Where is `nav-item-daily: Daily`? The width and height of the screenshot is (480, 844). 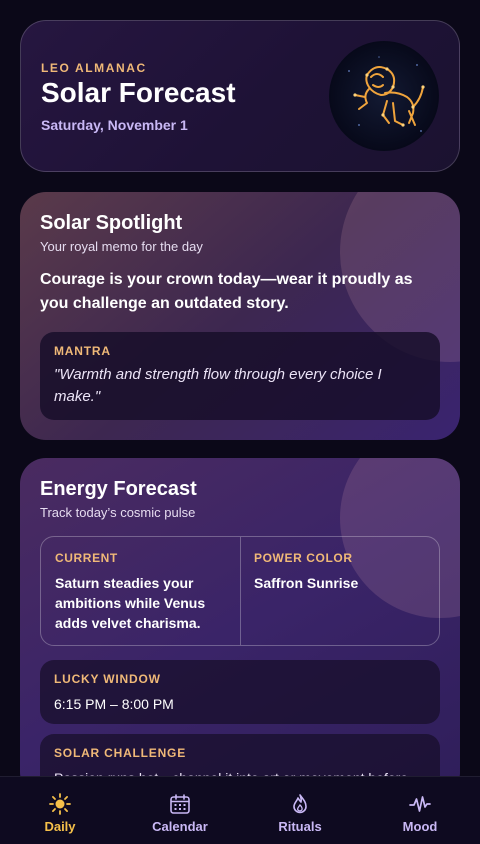
nav-item-daily: Daily is located at coordinates (60, 810).